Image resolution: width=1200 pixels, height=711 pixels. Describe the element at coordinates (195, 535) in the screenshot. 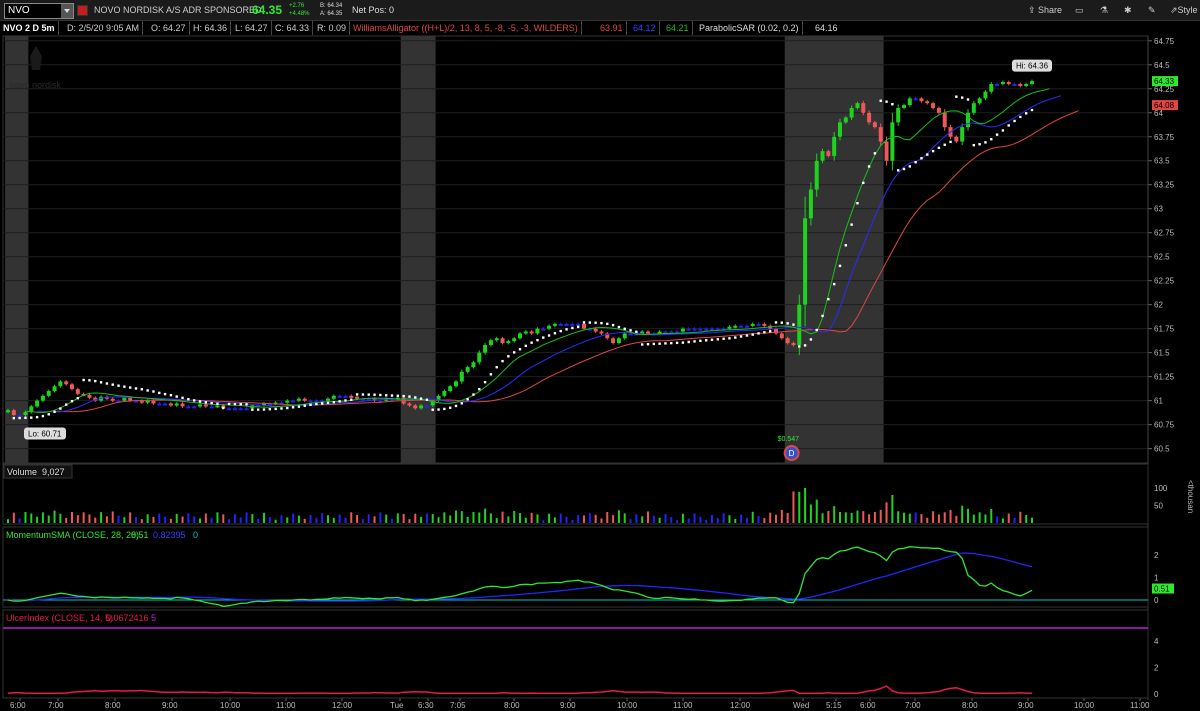

I see `momentum-zero-label: 0` at that location.